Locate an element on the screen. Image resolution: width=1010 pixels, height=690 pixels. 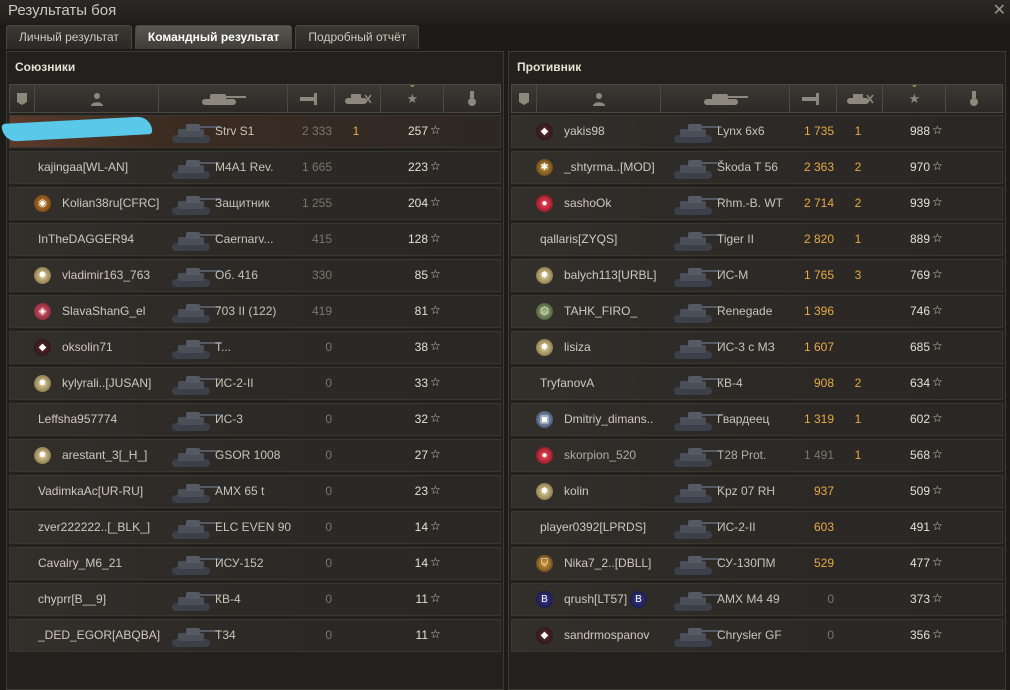
player-row: ◈ SlavaShanG_el 703 II (122) 419 81 ☆ is located at coordinates (255, 311).